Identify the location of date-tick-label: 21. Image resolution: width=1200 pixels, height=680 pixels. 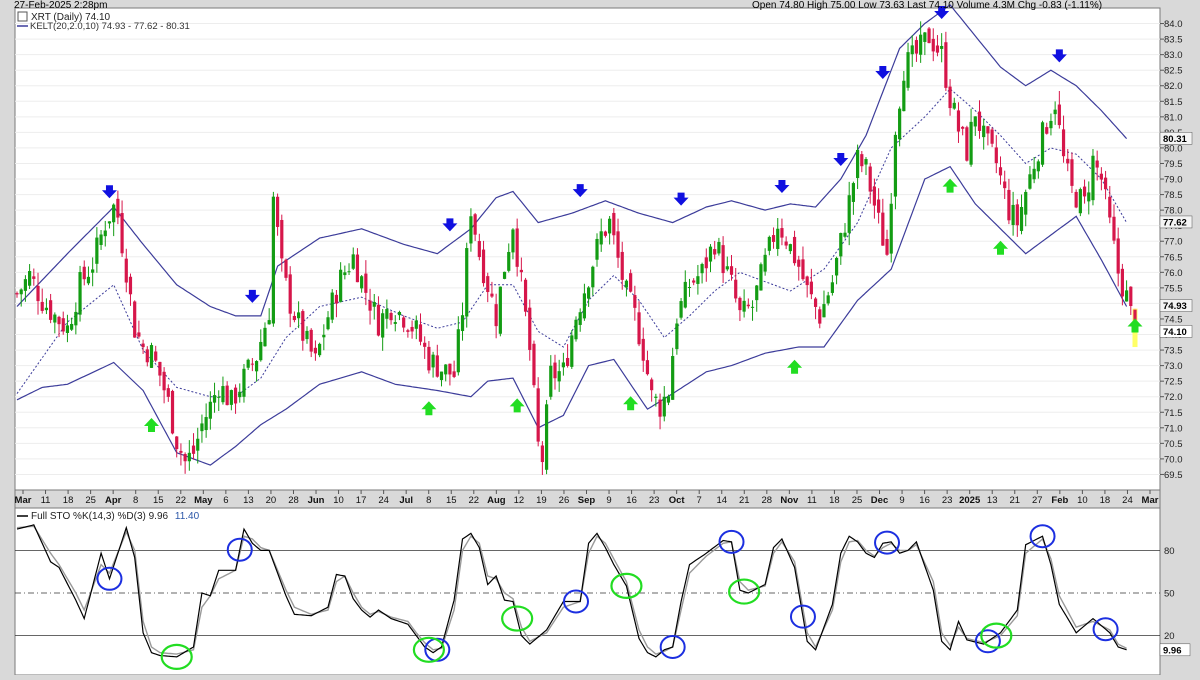
(744, 500).